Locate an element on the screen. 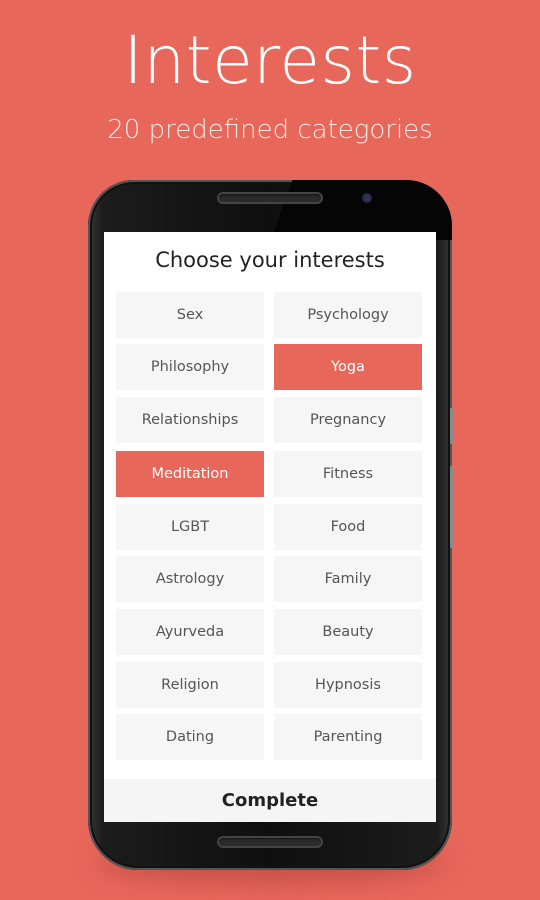  interest-chip-meditation: Meditation is located at coordinates (190, 474).